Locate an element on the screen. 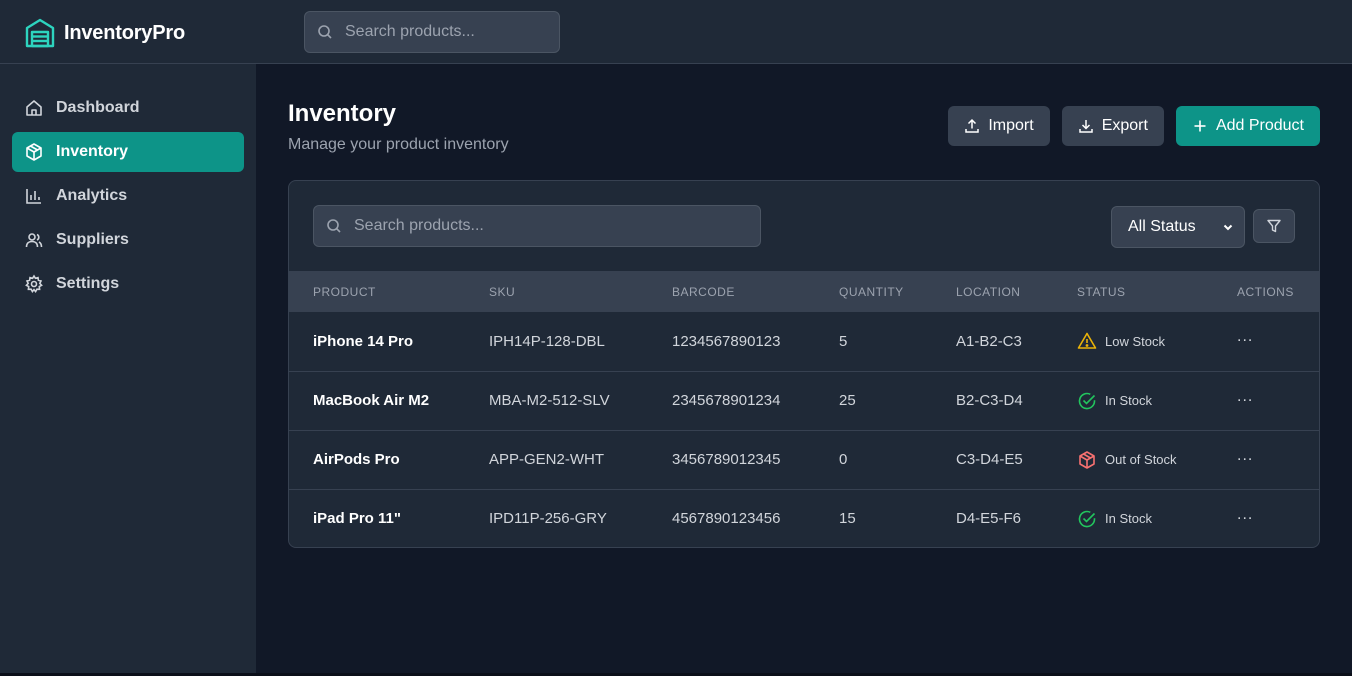 This screenshot has height=676, width=1352. status-text: Low Stock is located at coordinates (1135, 341).